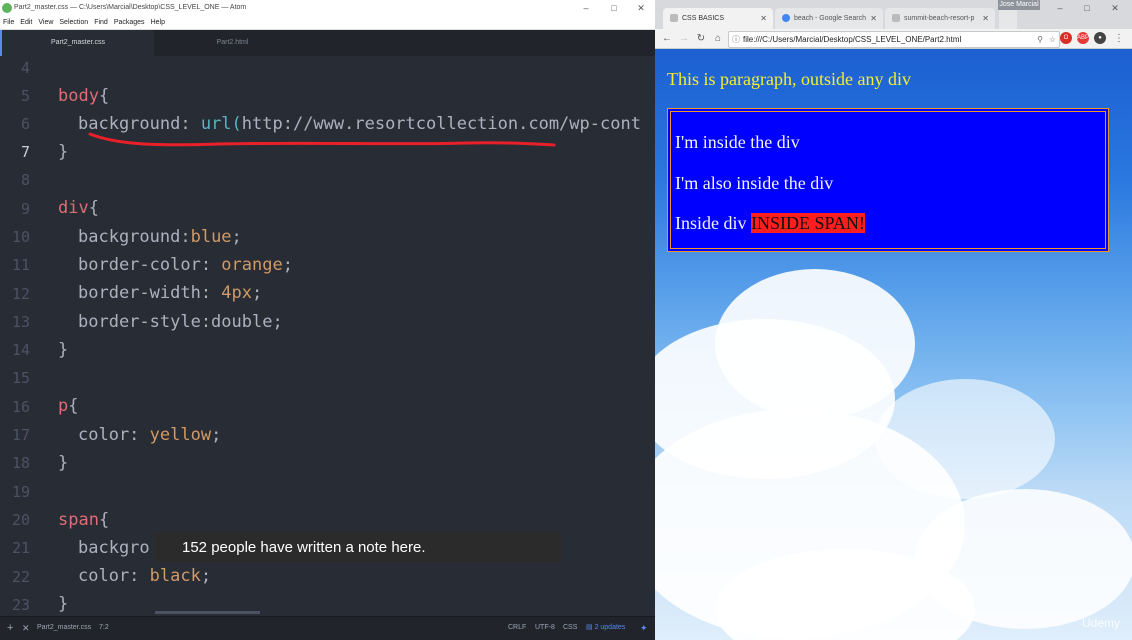  Describe the element at coordinates (10, 628) in the screenshot. I see `add-icon: +` at that location.